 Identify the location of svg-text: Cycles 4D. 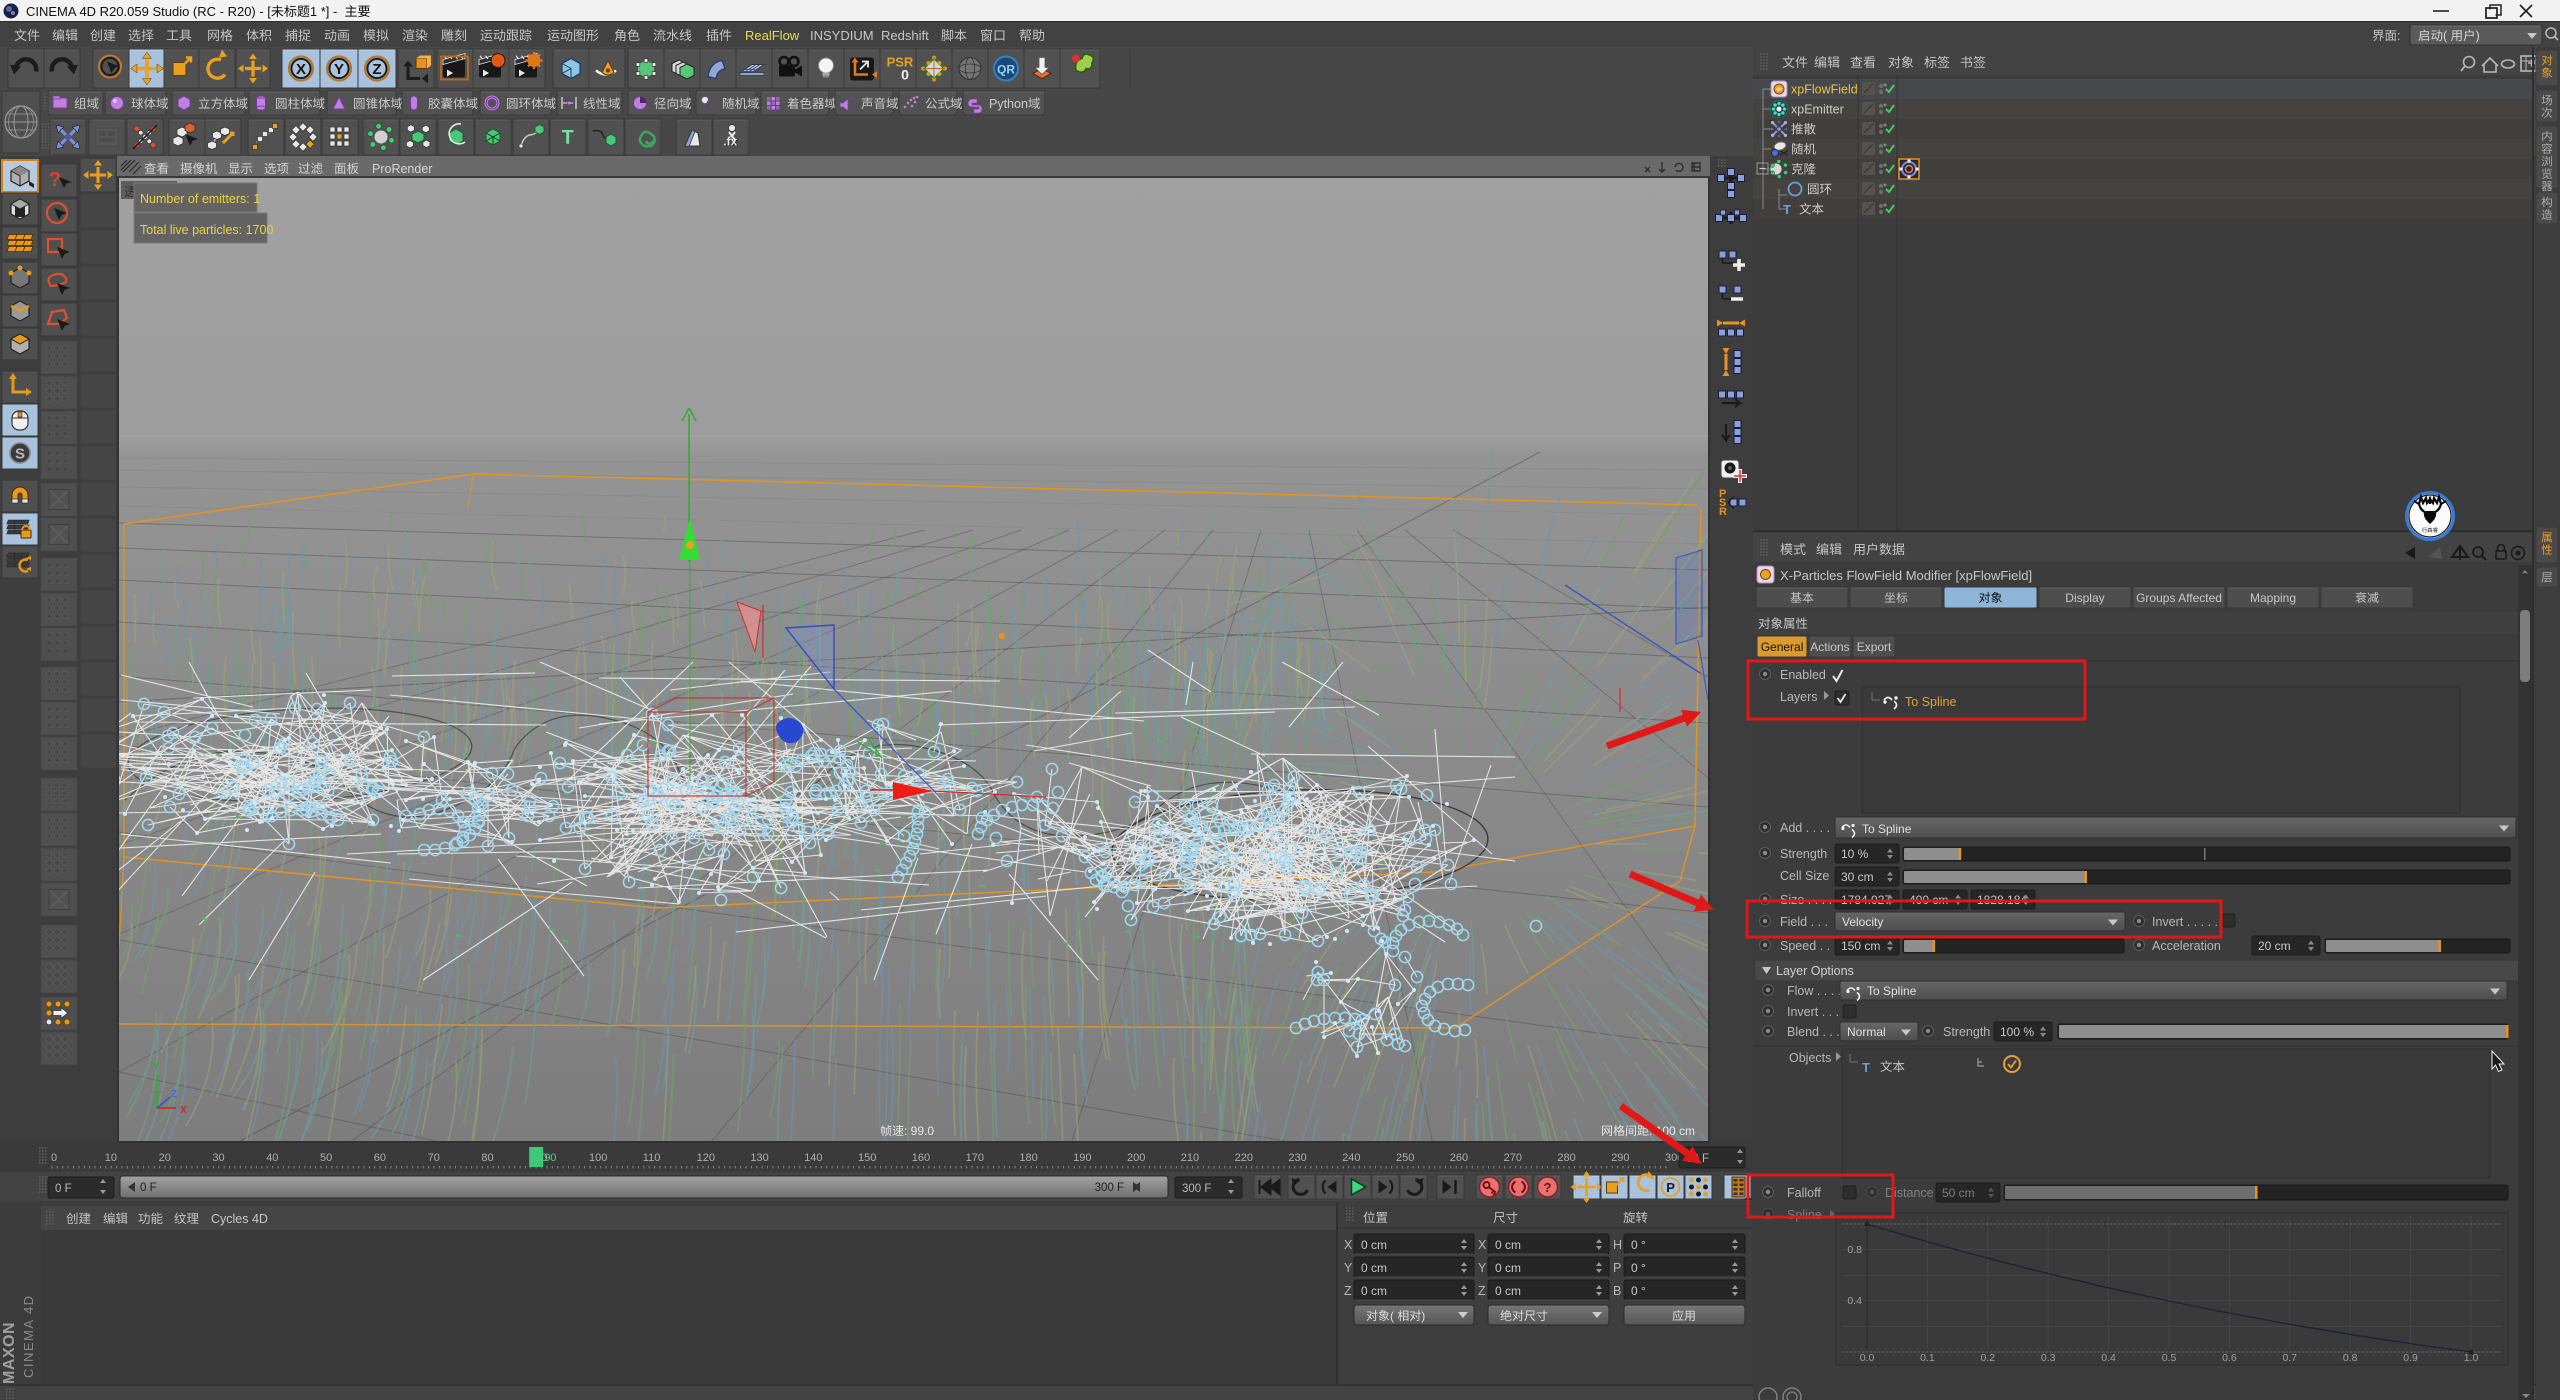
(239, 1219).